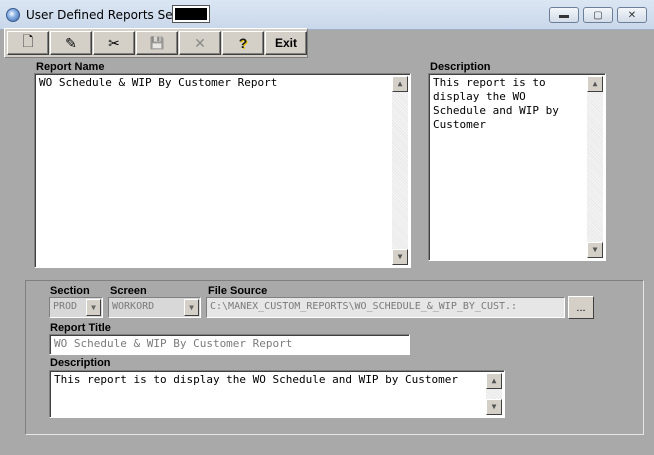 Image resolution: width=654 pixels, height=455 pixels. I want to click on delete-button: ✕, so click(200, 43).